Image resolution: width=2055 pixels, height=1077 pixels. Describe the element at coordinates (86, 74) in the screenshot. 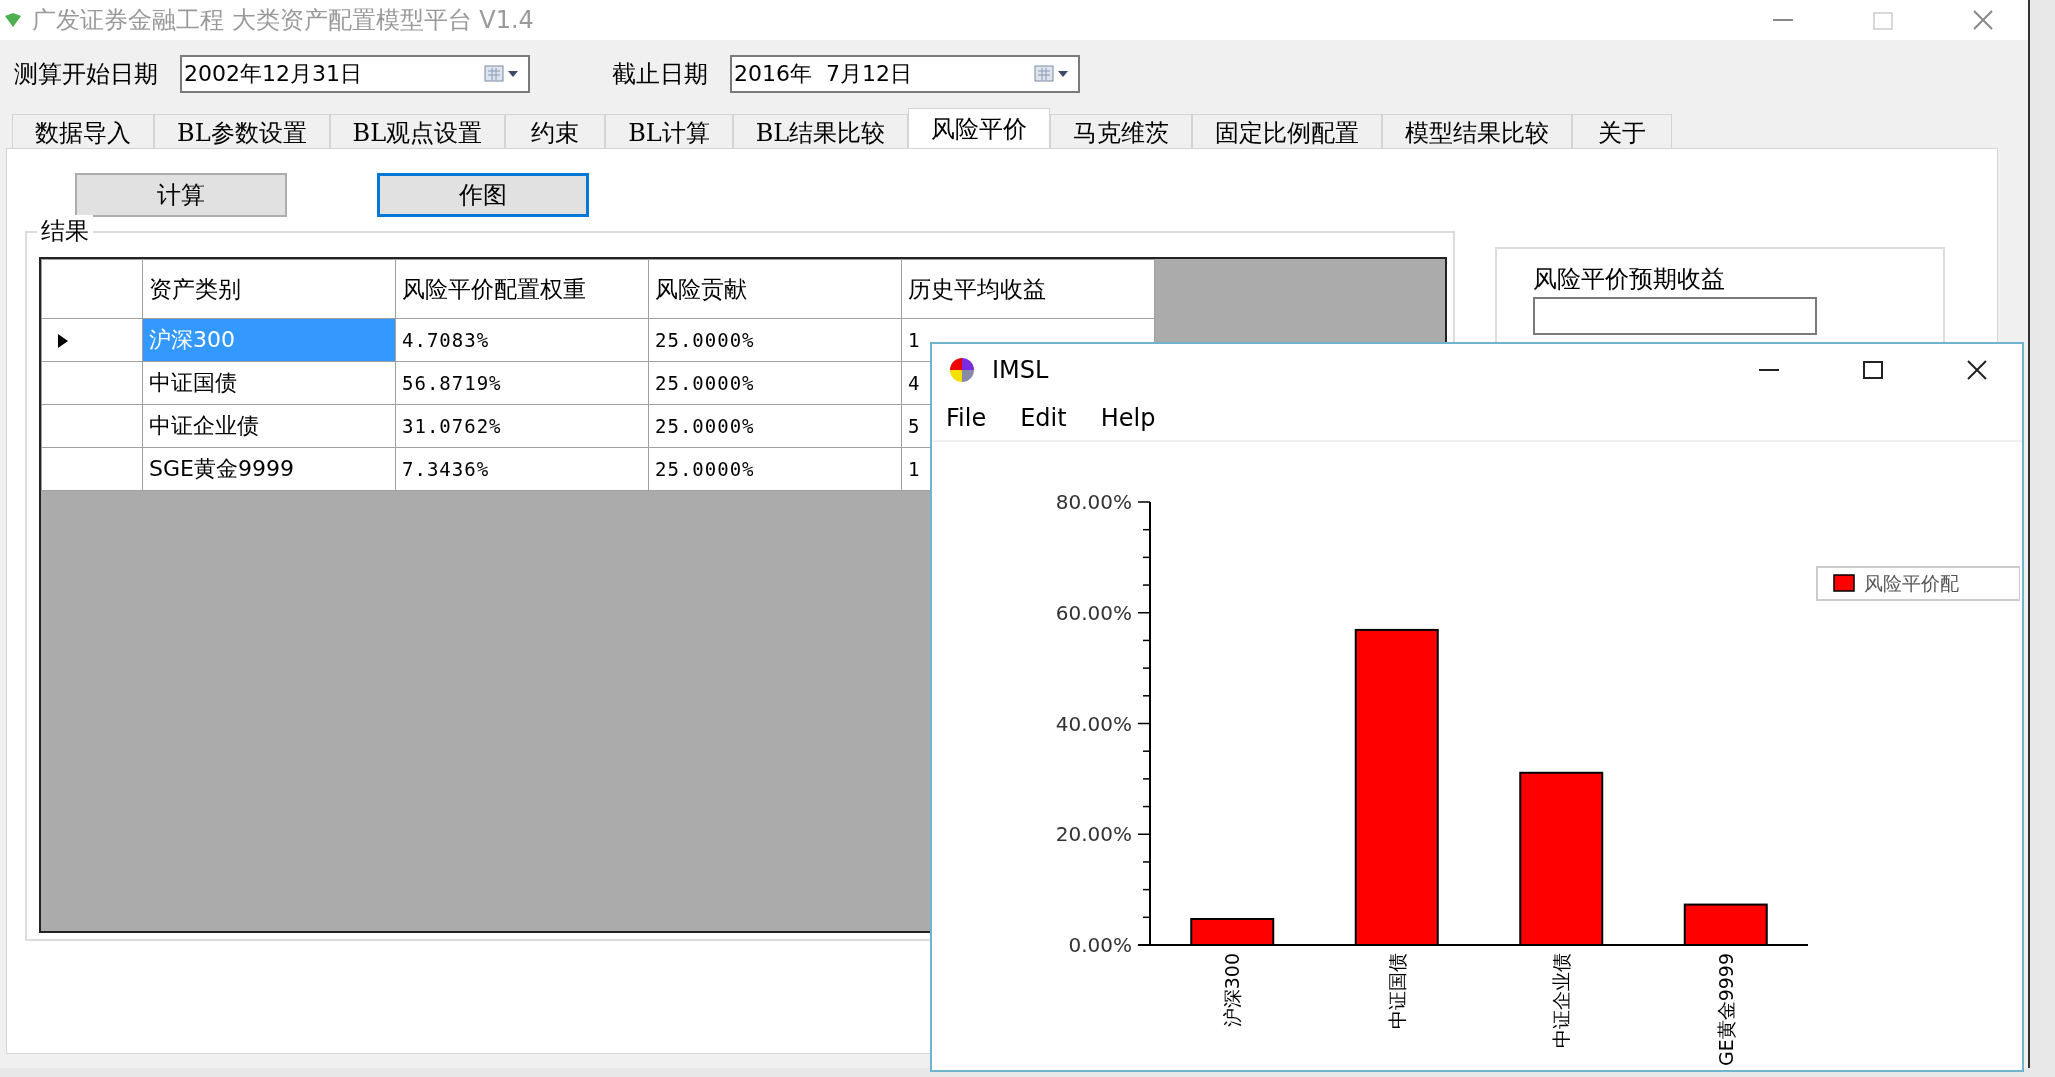

I see `date-label: 测算开始日期` at that location.